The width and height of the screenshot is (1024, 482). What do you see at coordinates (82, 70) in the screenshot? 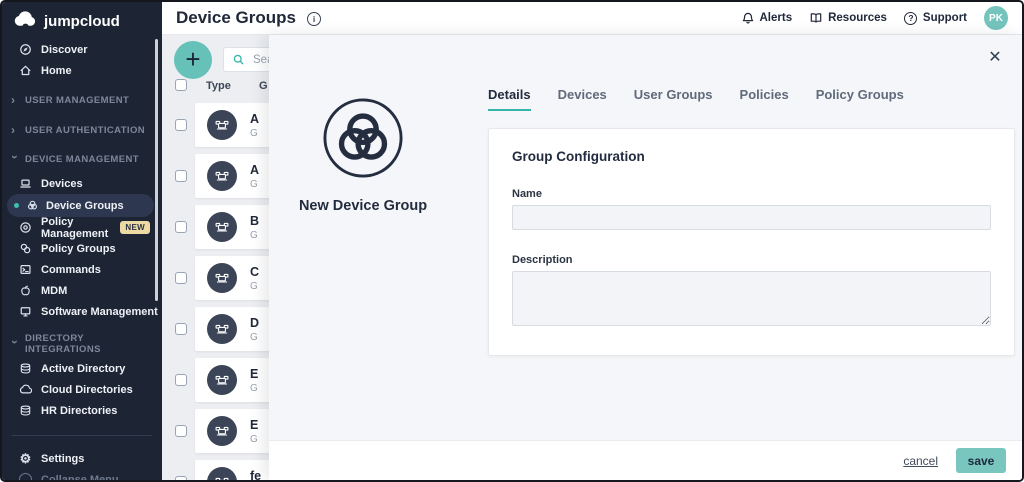
I see `sidebar-item-home: Home` at bounding box center [82, 70].